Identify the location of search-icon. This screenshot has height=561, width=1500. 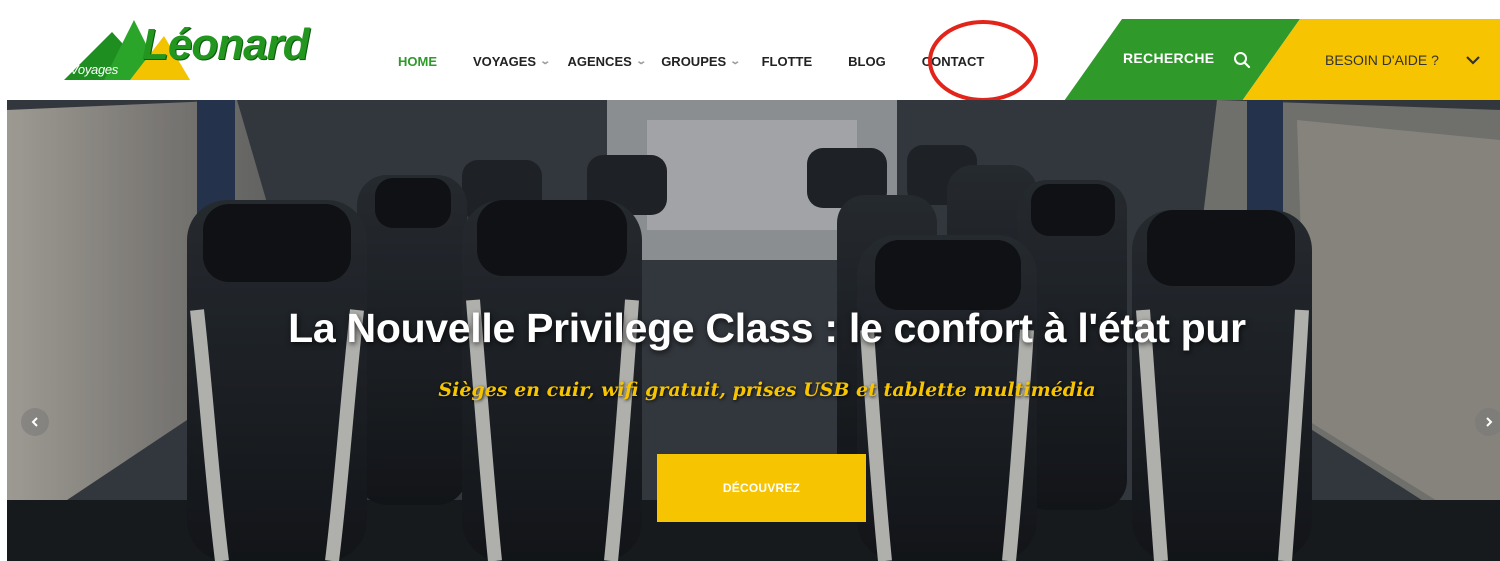
(1242, 62).